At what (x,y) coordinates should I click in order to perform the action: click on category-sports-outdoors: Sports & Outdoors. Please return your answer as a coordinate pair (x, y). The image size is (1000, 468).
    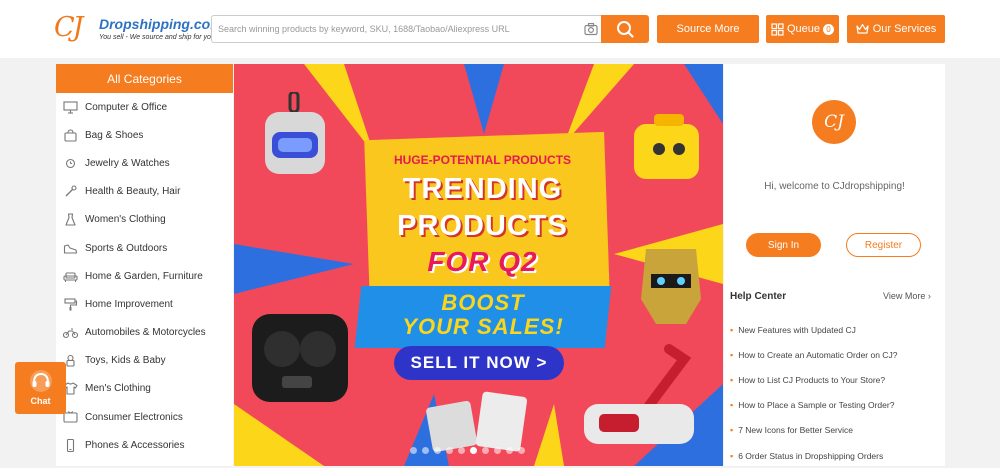
    Looking at the image, I should click on (144, 248).